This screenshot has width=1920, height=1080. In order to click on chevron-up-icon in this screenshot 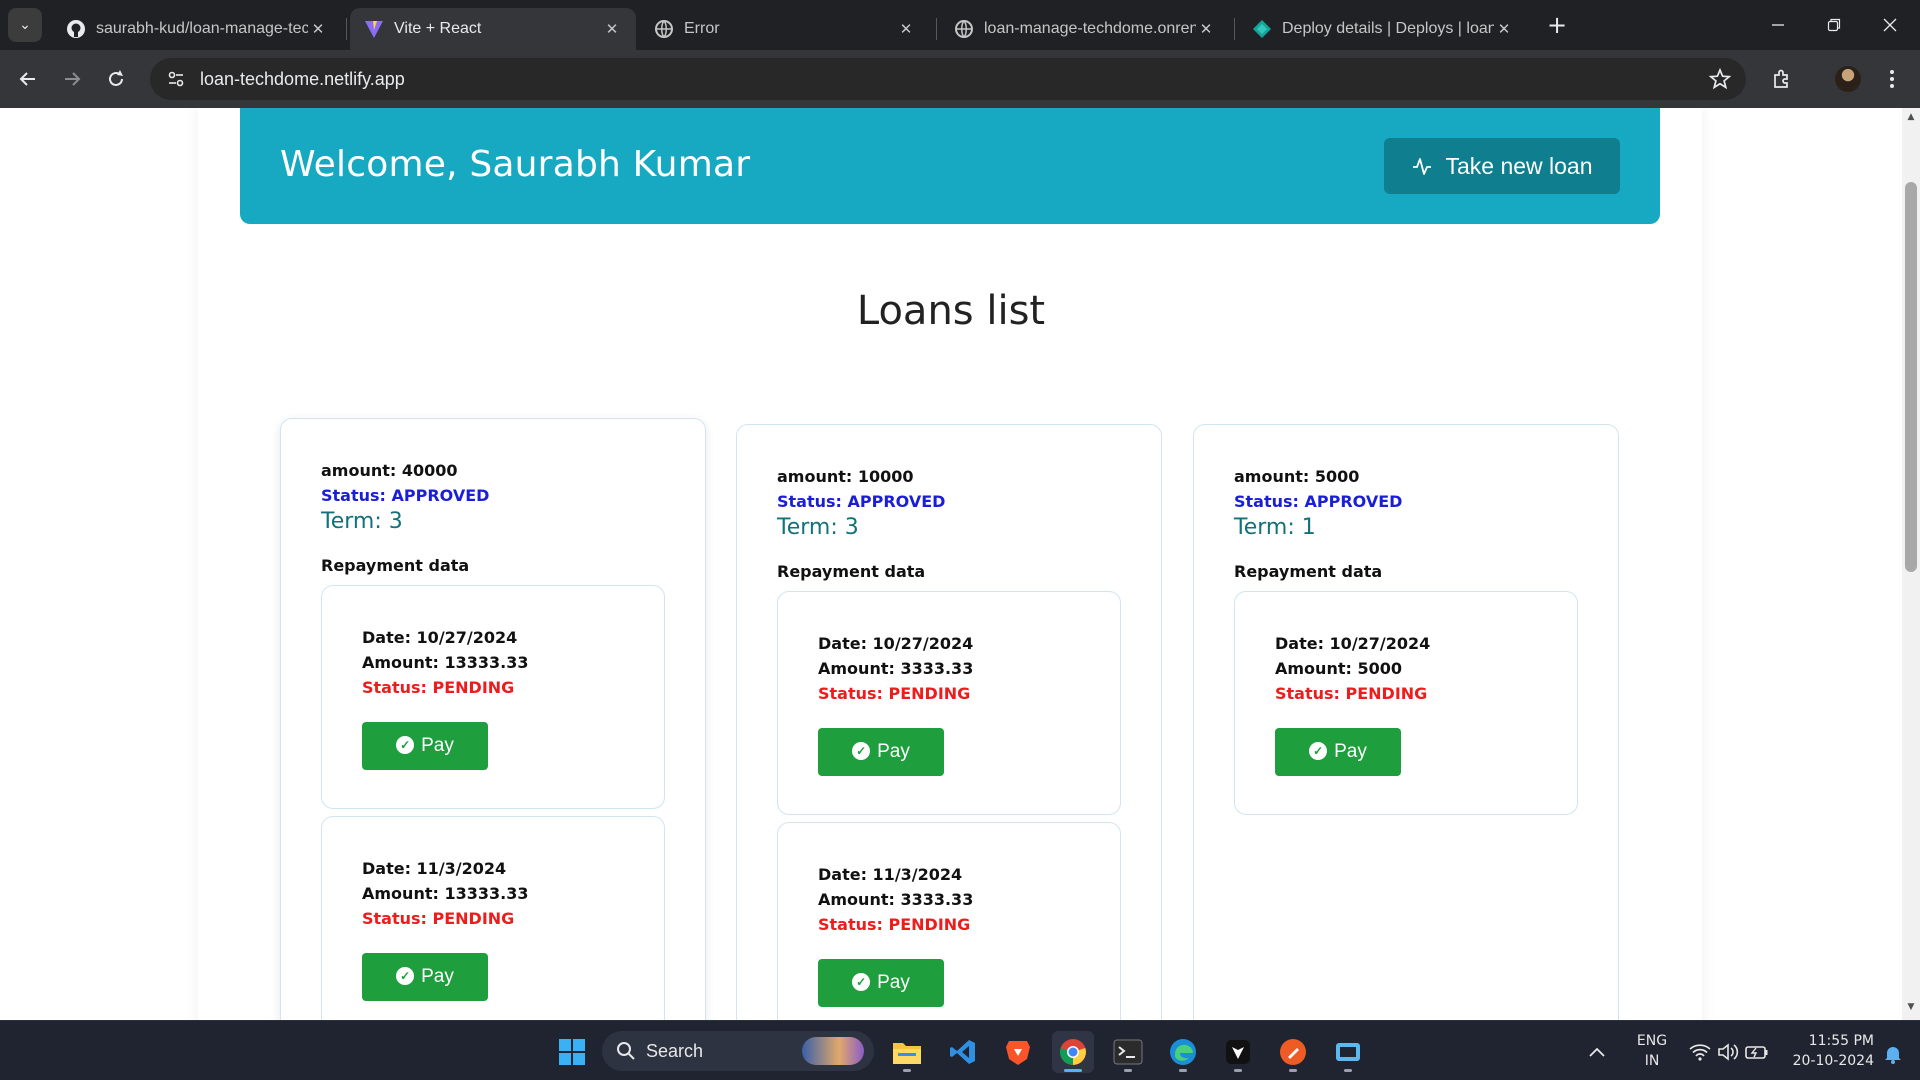, I will do `click(1597, 1052)`.